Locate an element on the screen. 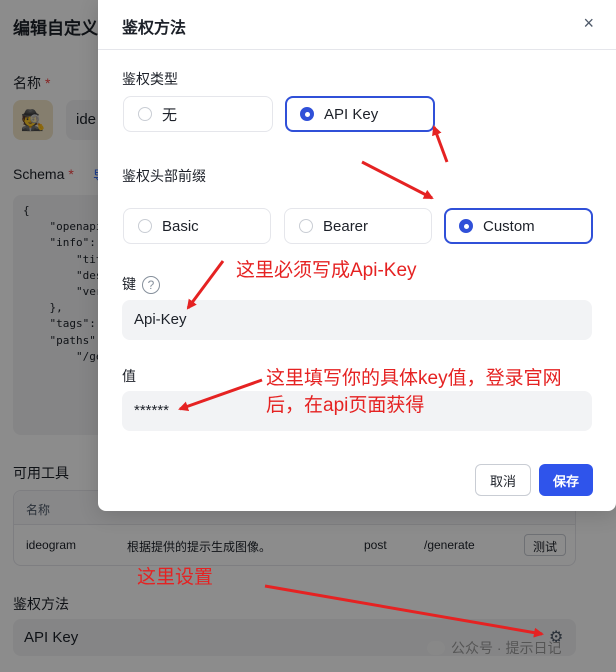 This screenshot has width=616, height=672. arrow-to-api-key is located at coordinates (440, 144).